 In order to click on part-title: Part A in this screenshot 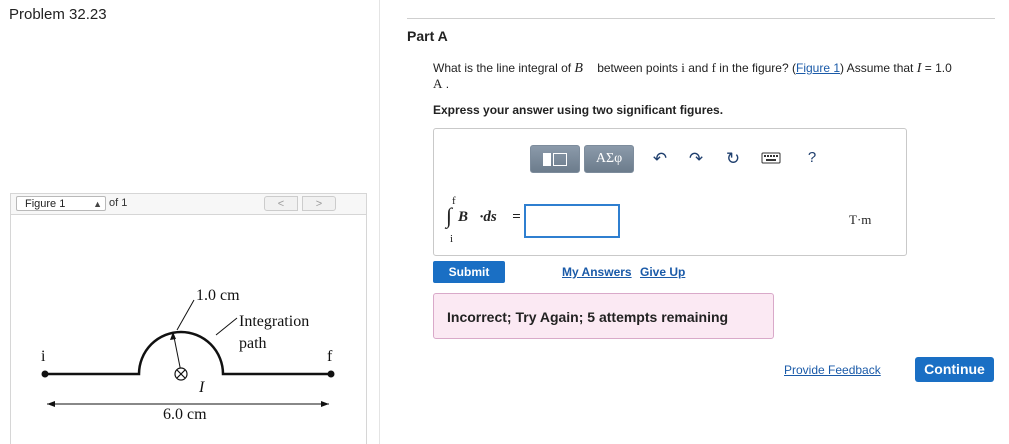, I will do `click(427, 36)`.